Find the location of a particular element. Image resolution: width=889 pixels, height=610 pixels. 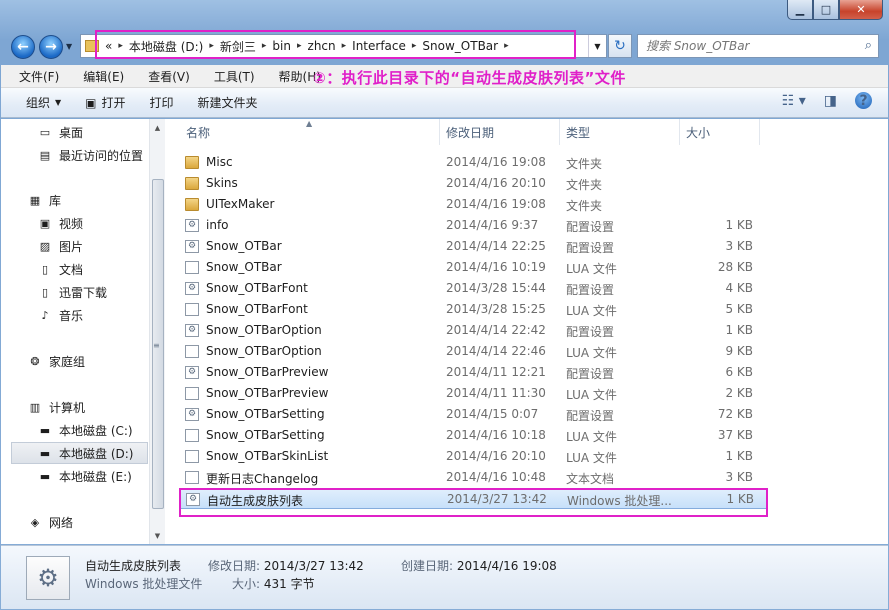

thunder-download-icon: ▯ is located at coordinates (45, 292).